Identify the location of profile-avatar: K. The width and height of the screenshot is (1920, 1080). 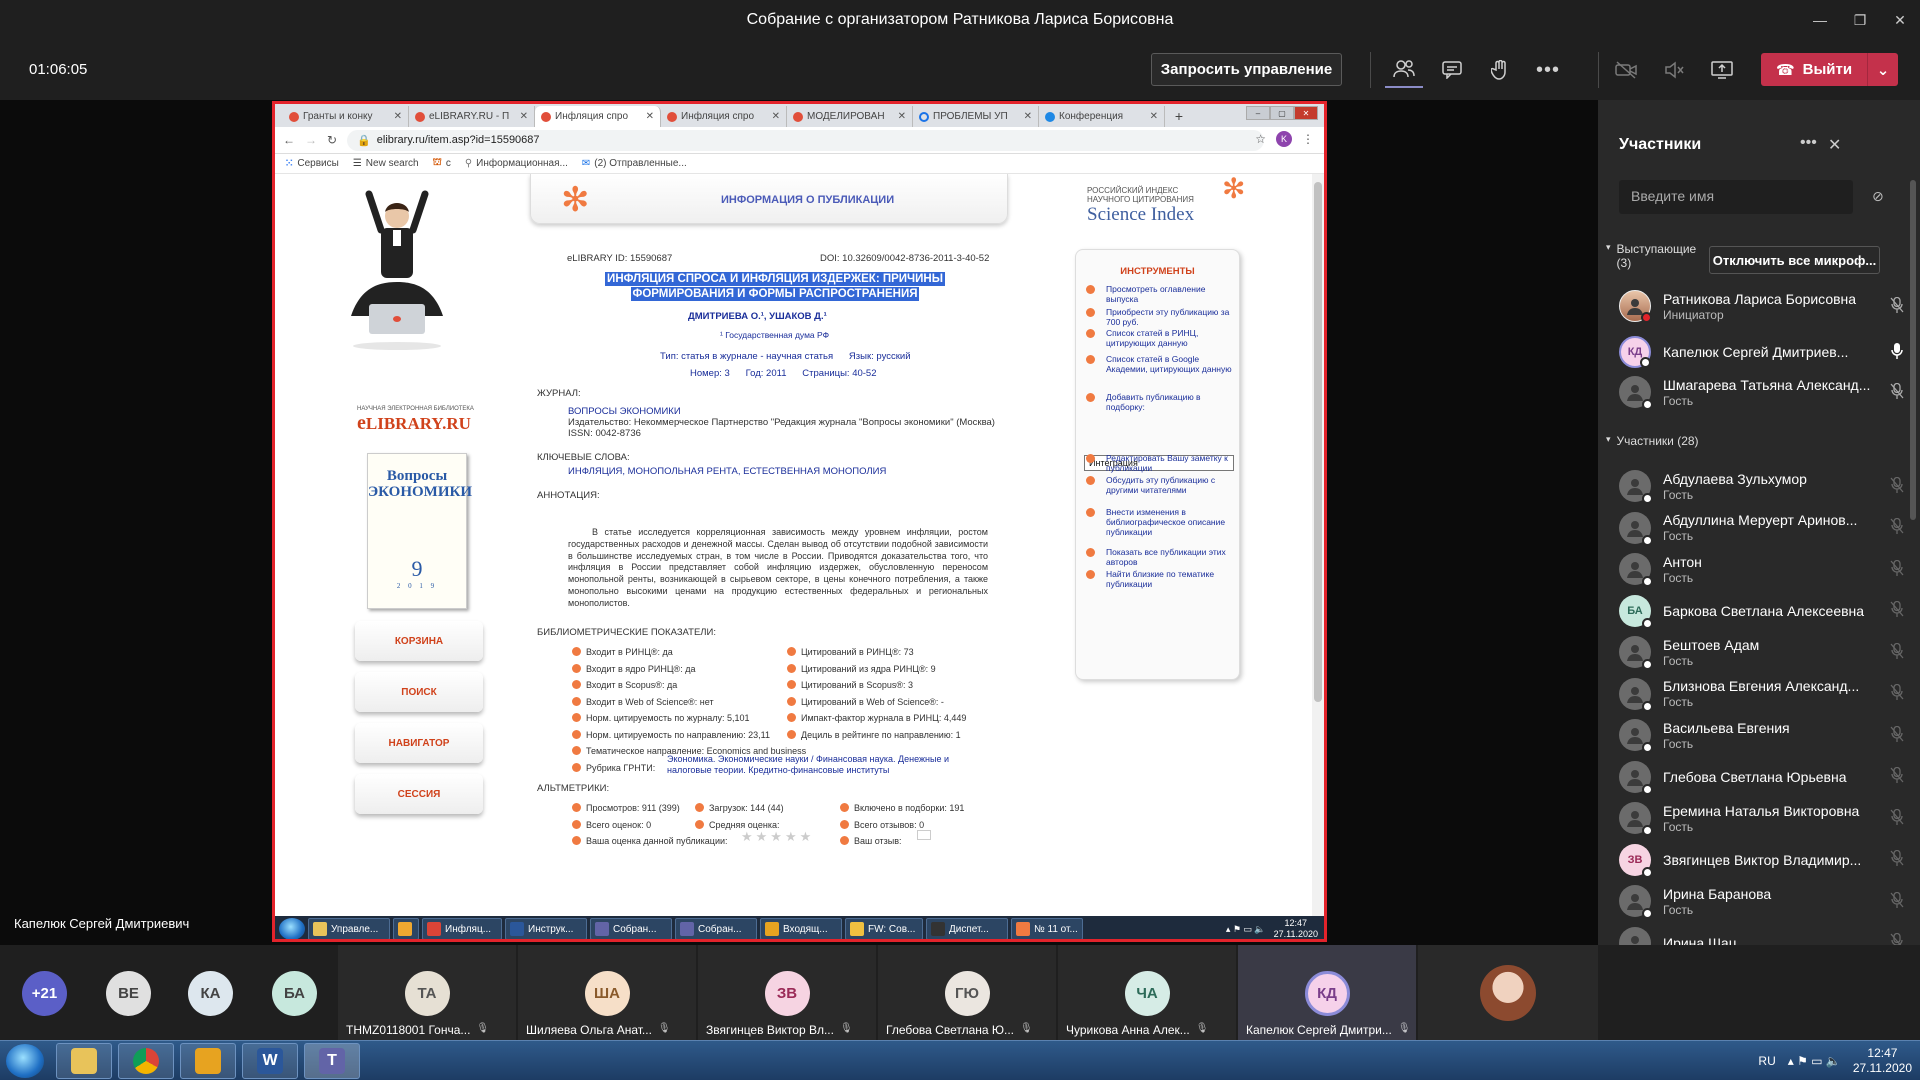
(1284, 139).